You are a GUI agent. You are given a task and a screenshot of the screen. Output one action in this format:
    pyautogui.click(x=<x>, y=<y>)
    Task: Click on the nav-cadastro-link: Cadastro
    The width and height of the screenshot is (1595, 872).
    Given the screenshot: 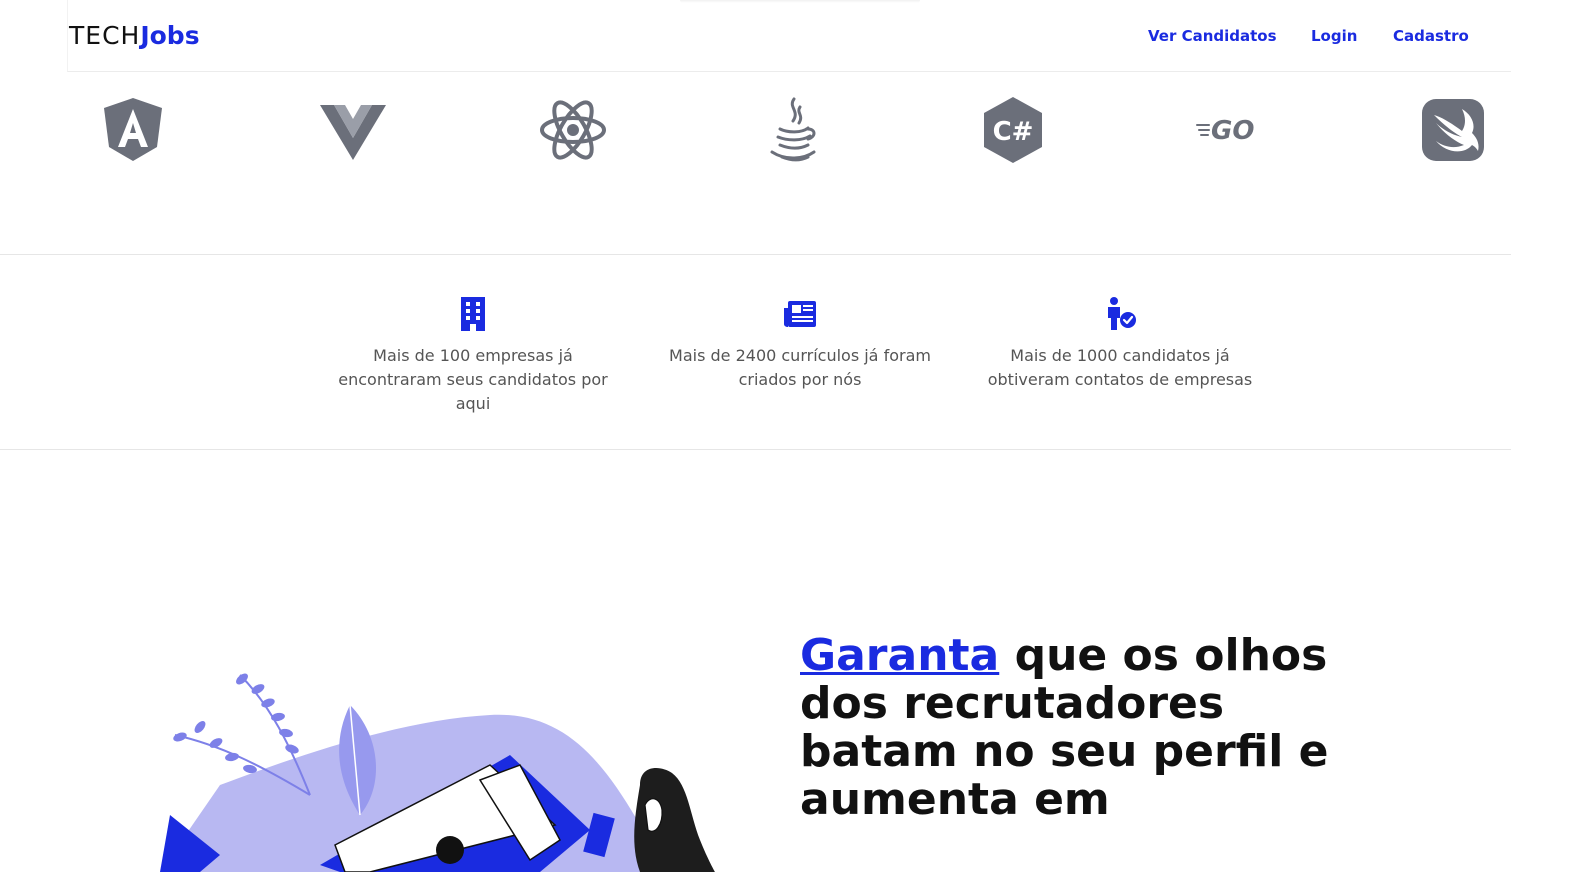 What is the action you would take?
    pyautogui.click(x=1431, y=36)
    